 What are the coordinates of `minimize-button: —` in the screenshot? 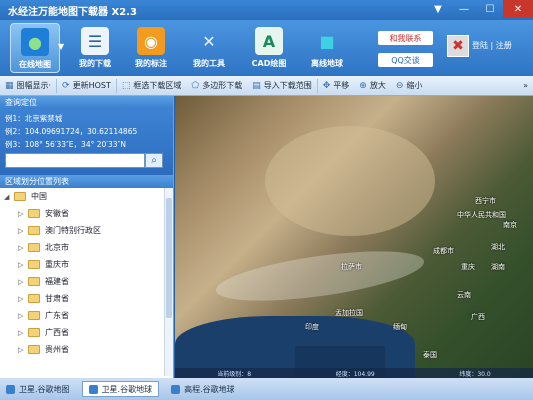 It's located at (464, 9).